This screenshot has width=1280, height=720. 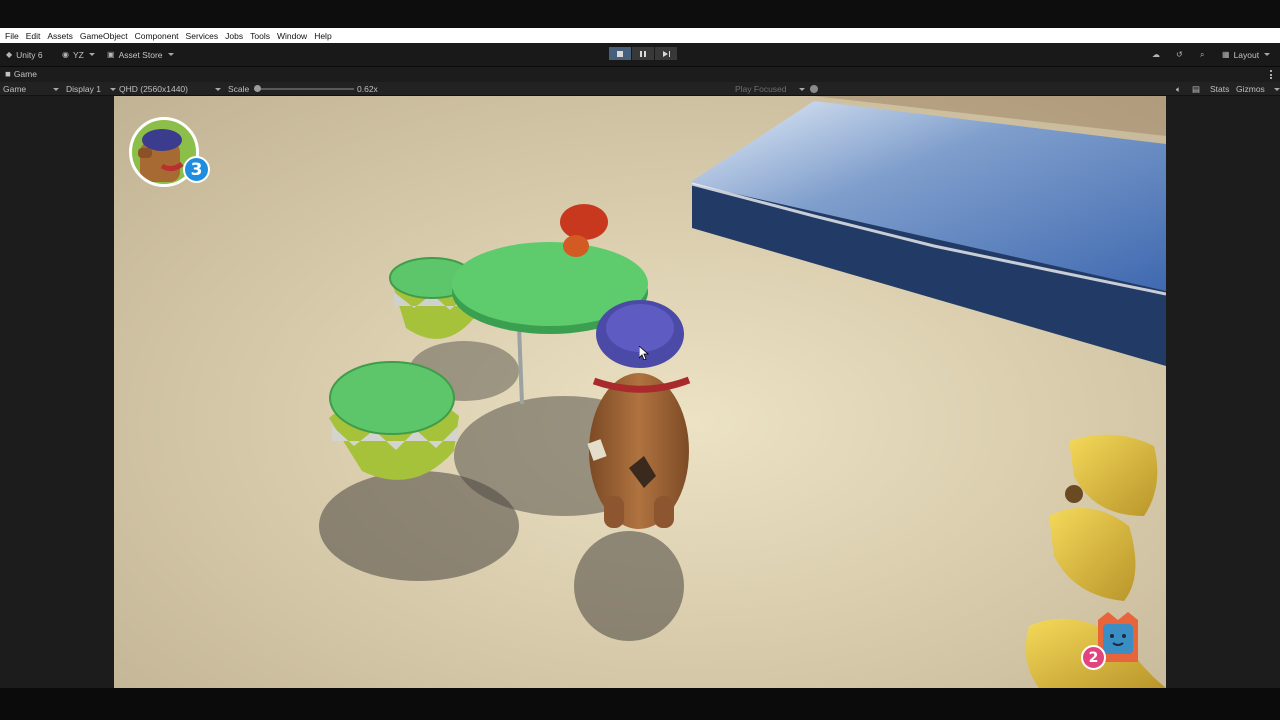 I want to click on app-label: Unity 6, so click(x=29, y=54).